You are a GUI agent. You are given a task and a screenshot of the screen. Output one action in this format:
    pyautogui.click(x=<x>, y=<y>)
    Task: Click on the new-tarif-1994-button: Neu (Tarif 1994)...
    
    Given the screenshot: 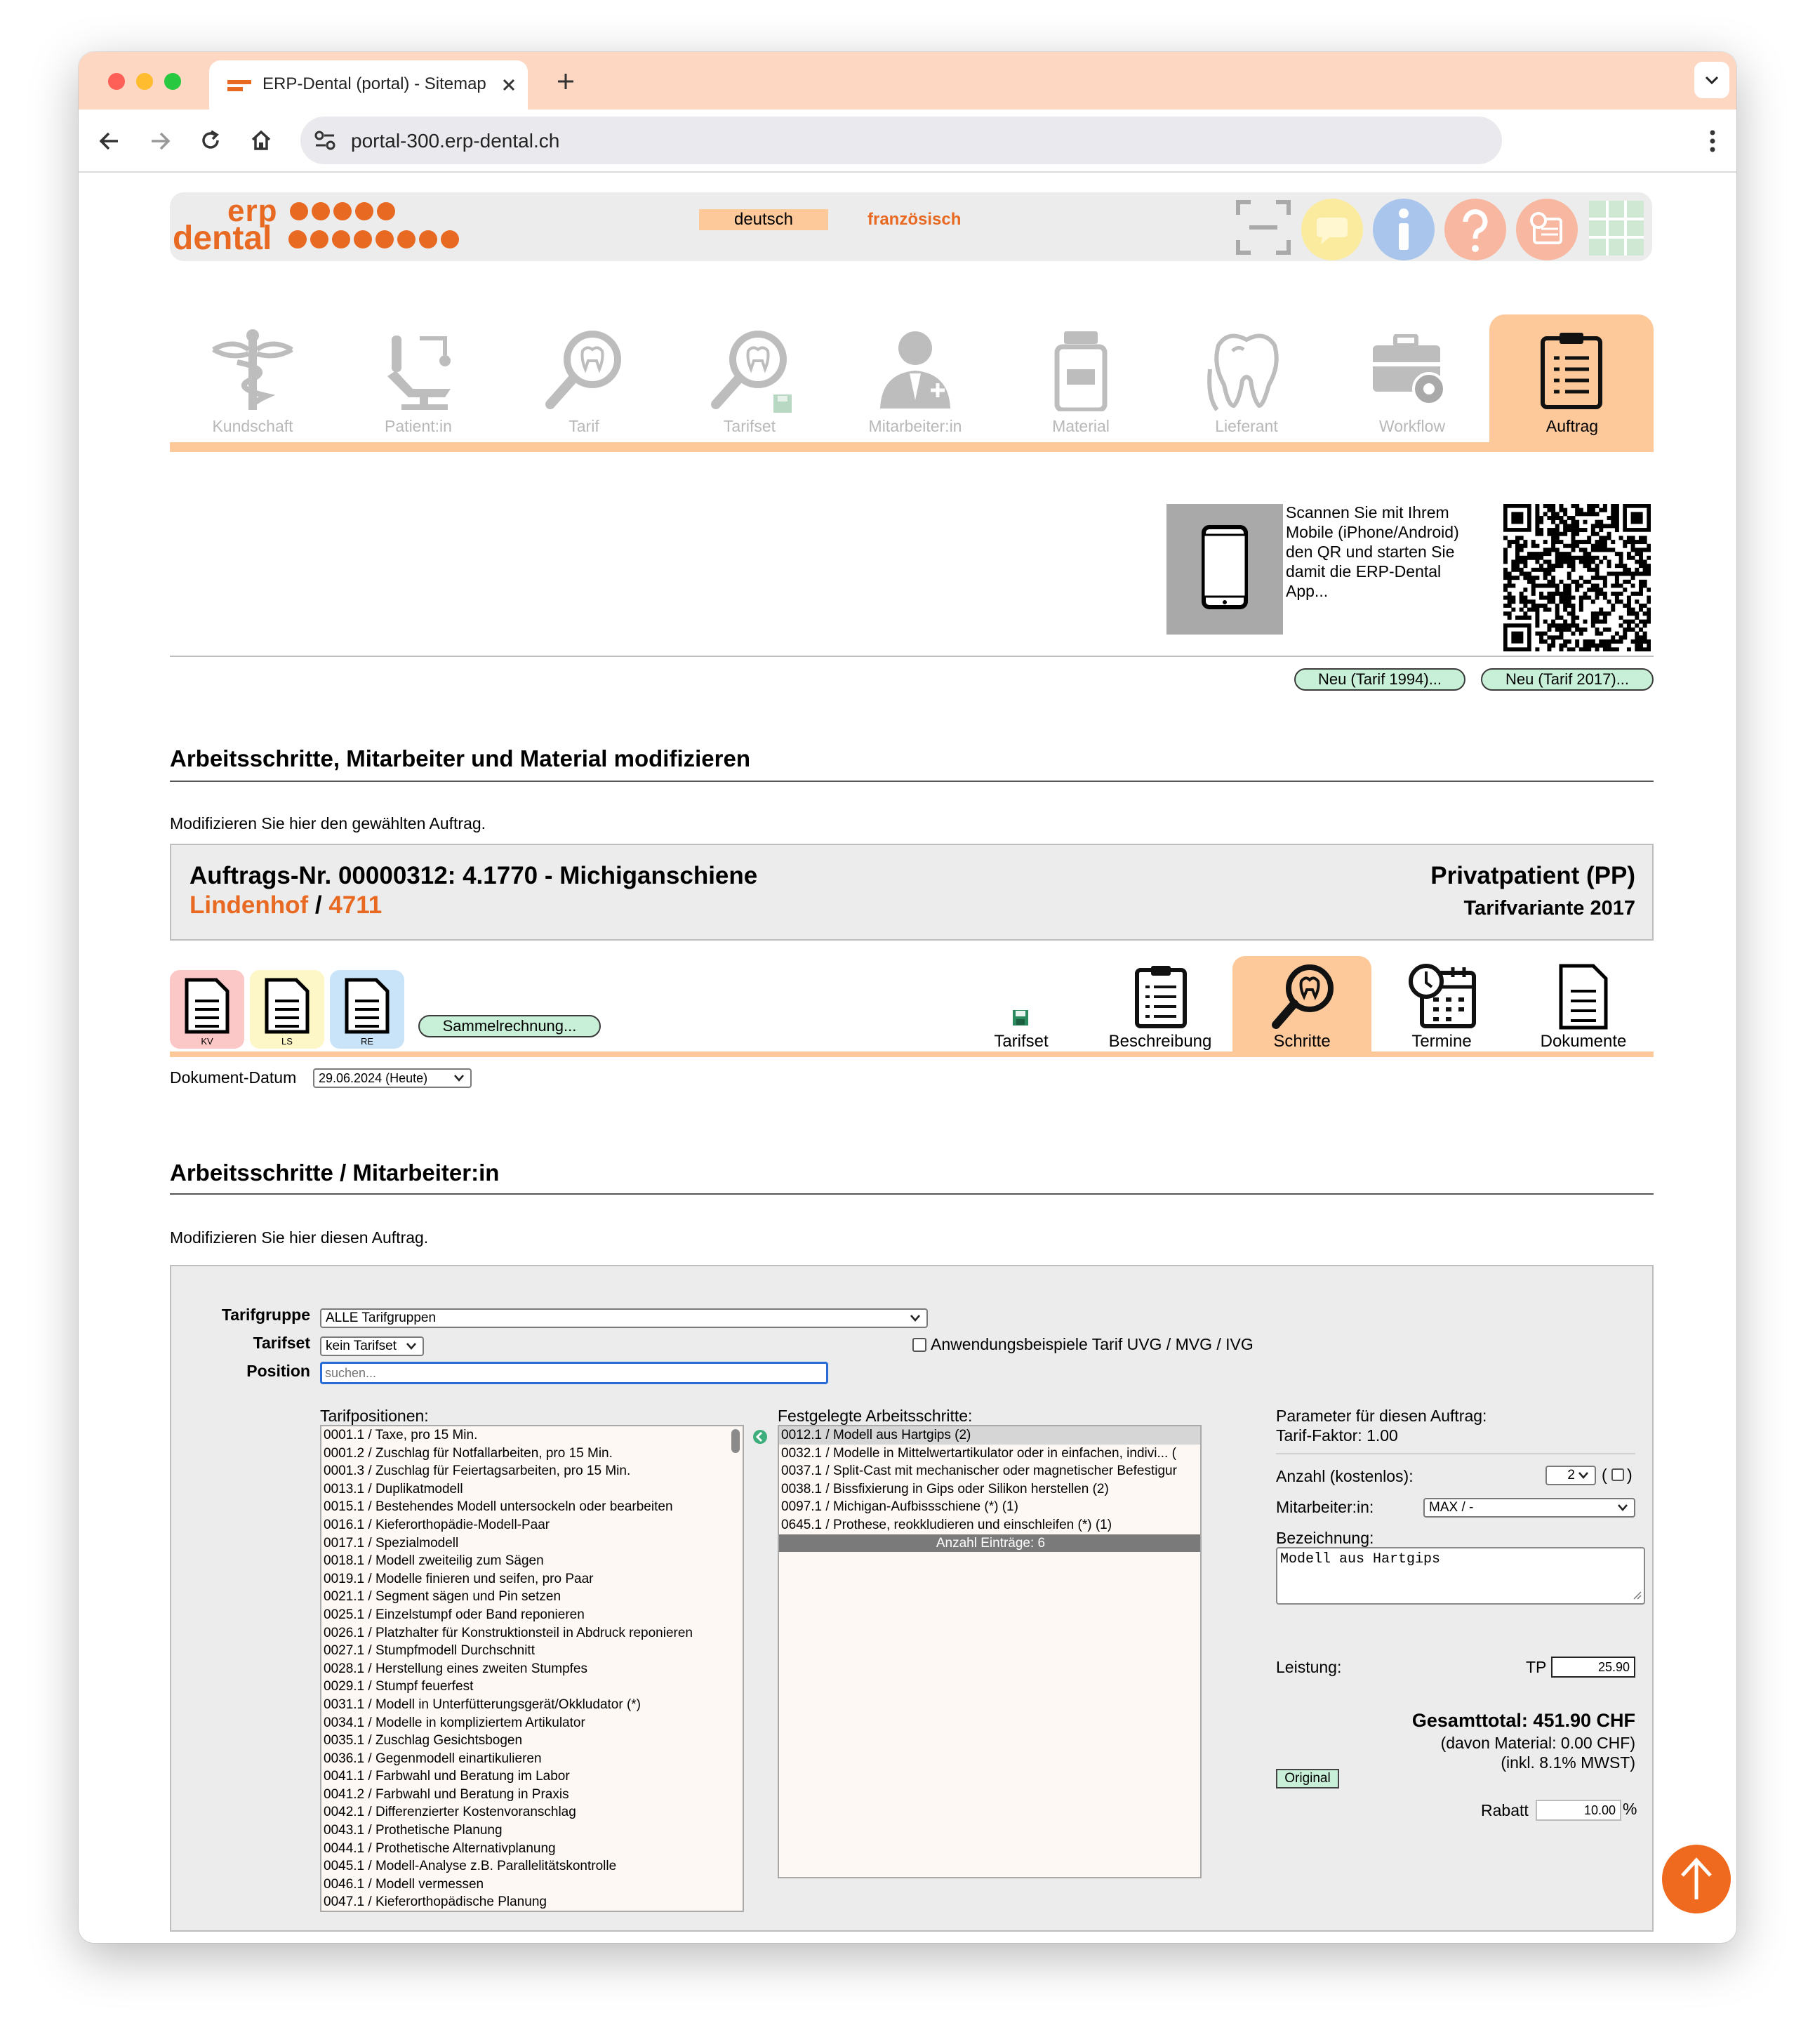 What is the action you would take?
    pyautogui.click(x=1379, y=679)
    